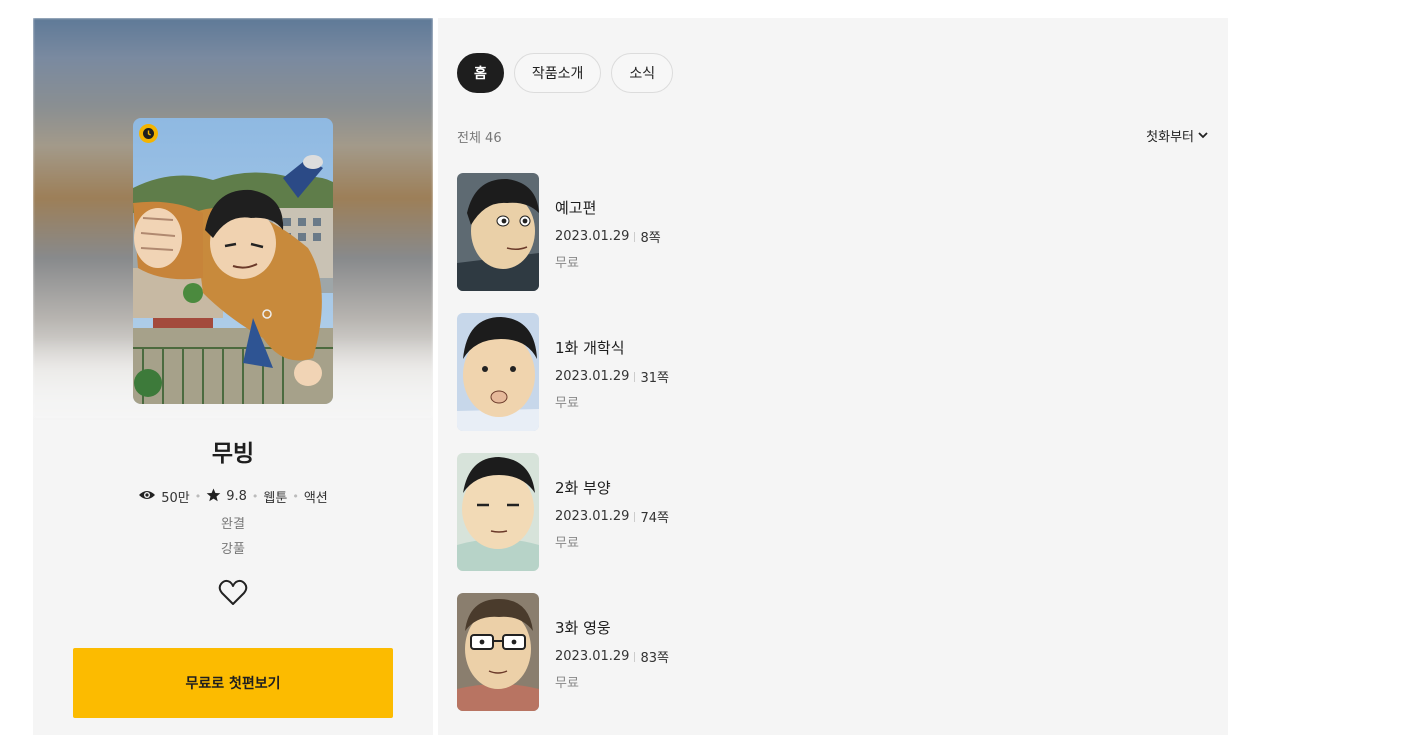 The image size is (1404, 735). I want to click on episode-pages: 8쪽, so click(650, 238).